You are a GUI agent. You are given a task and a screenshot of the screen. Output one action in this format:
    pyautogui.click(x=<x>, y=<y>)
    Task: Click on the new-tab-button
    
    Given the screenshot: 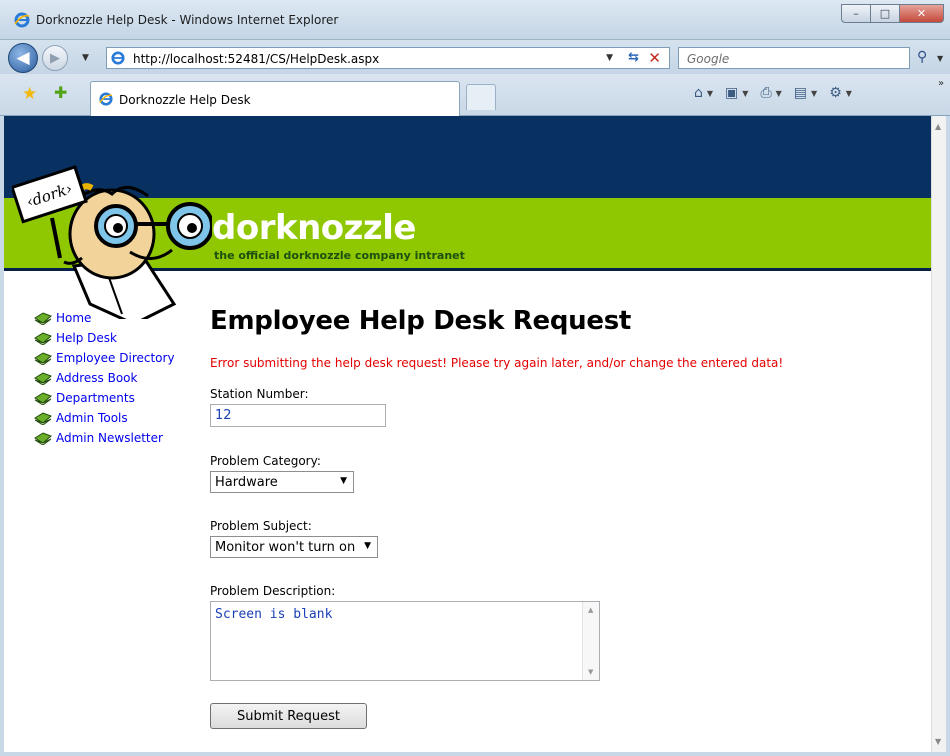 What is the action you would take?
    pyautogui.click(x=481, y=97)
    